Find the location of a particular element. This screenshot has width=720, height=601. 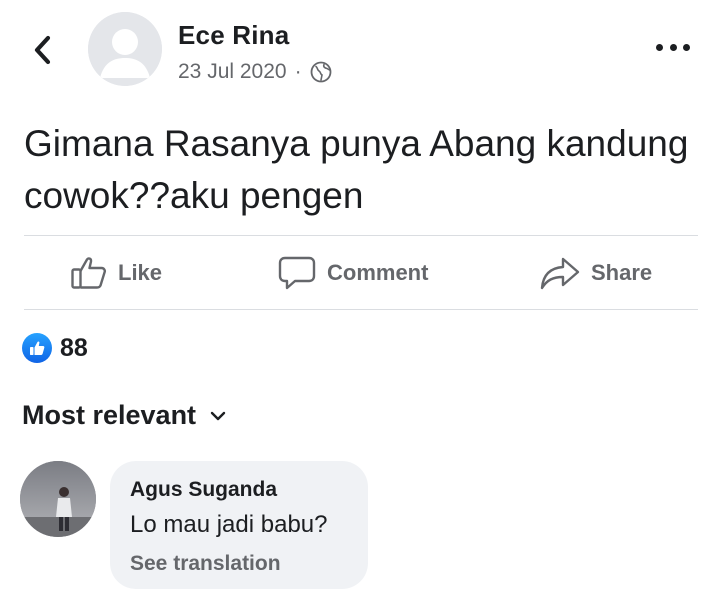

default-avatar-icon is located at coordinates (125, 49).